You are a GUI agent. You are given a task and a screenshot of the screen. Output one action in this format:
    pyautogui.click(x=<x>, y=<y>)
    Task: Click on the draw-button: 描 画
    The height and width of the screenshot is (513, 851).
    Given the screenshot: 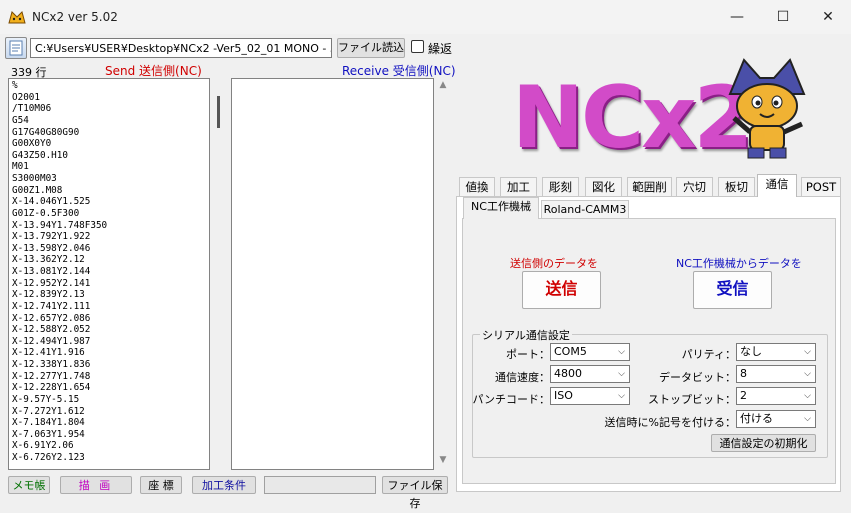 What is the action you would take?
    pyautogui.click(x=96, y=485)
    